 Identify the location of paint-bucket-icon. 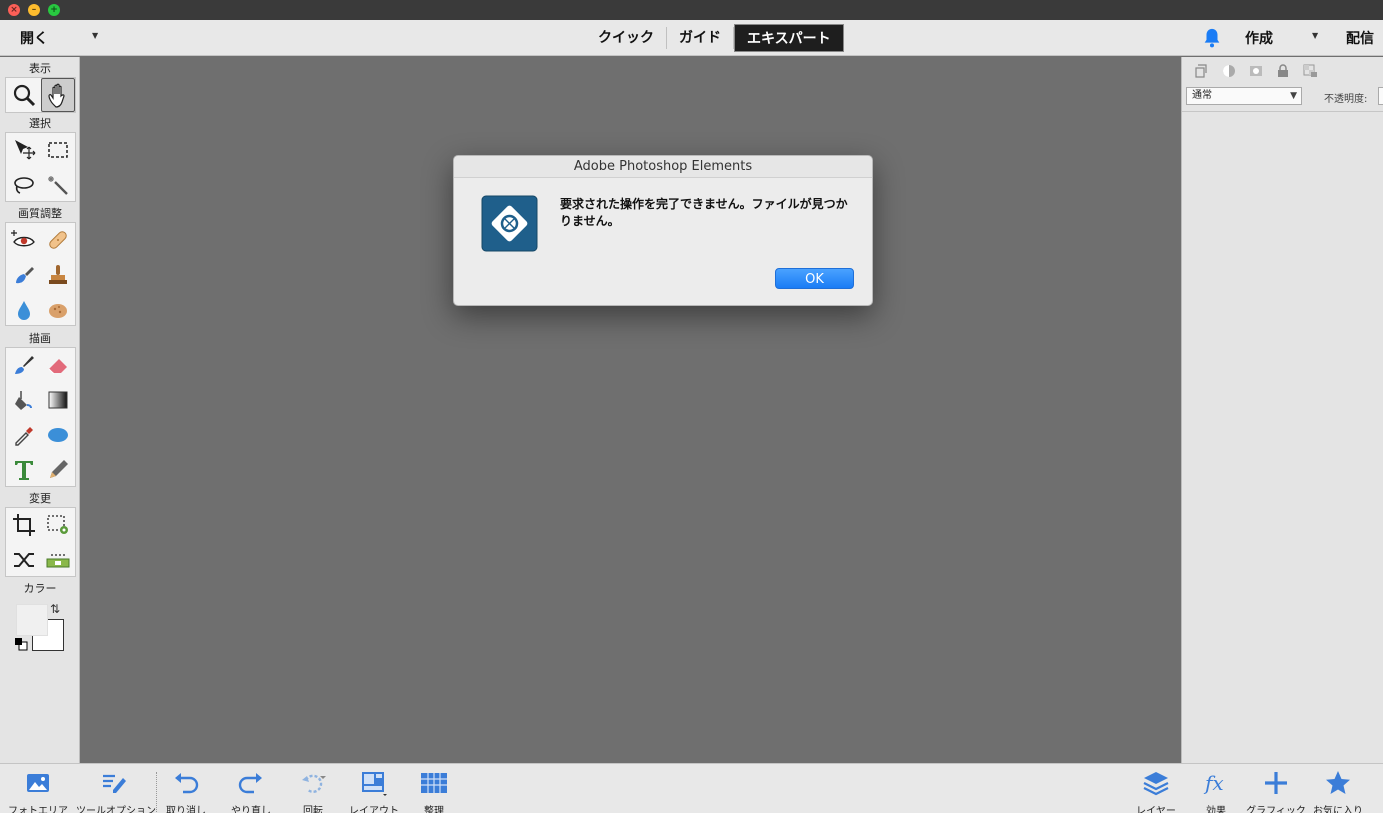
(23, 400).